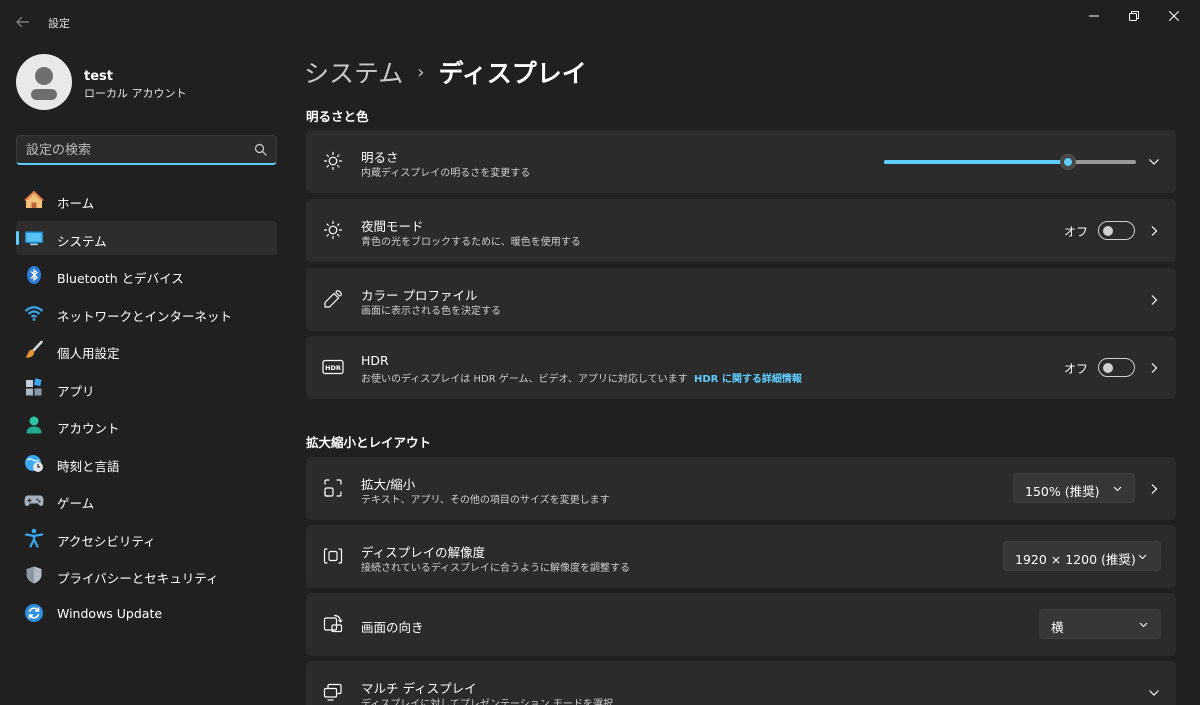  Describe the element at coordinates (34, 275) in the screenshot. I see `bluetooth-icon` at that location.